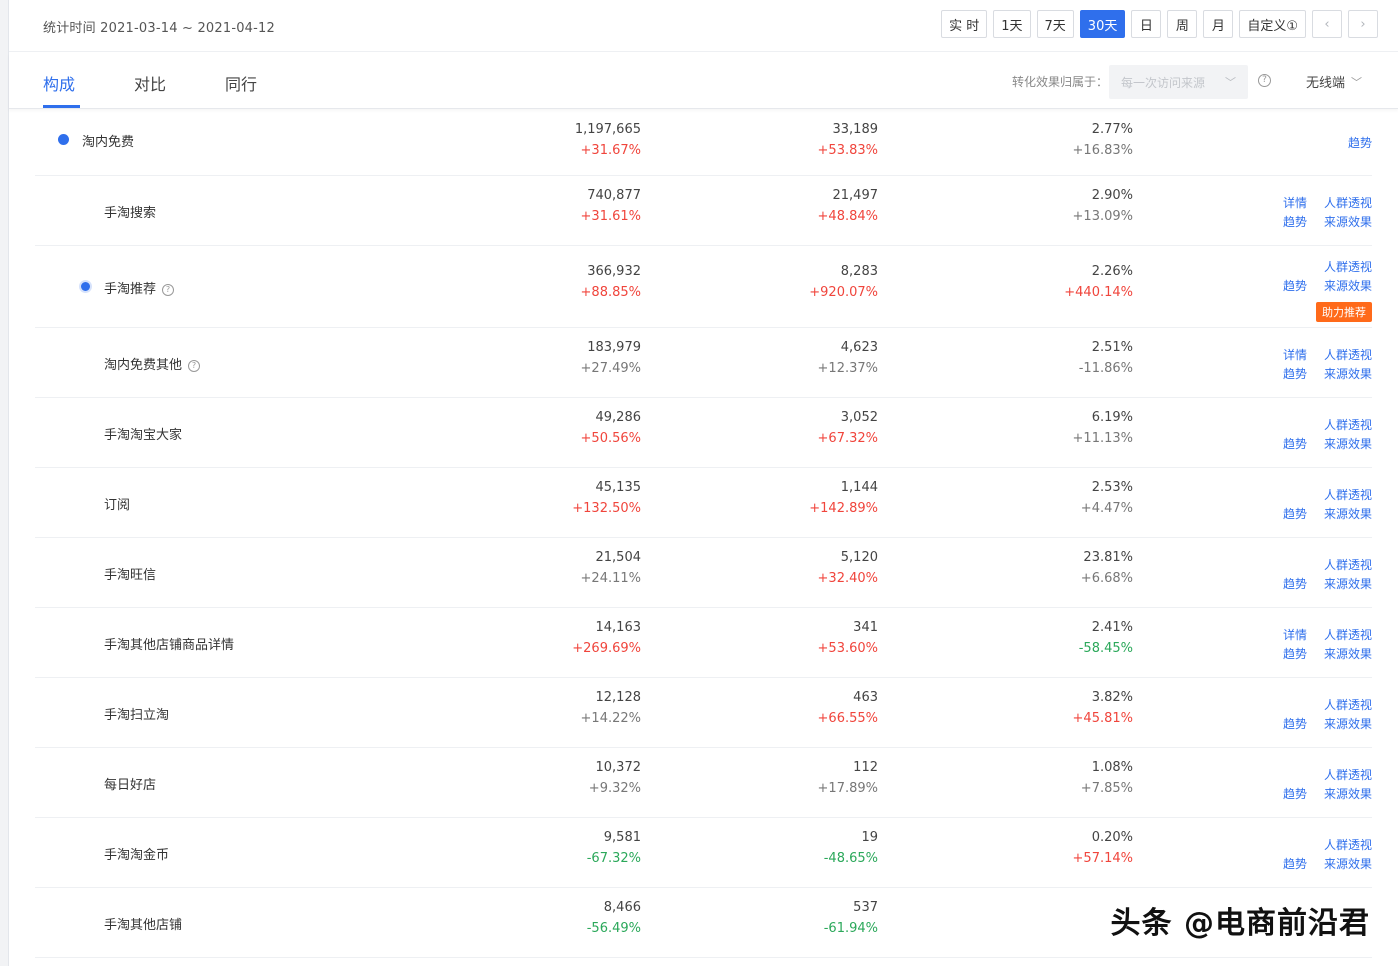 This screenshot has width=1398, height=966. Describe the element at coordinates (130, 211) in the screenshot. I see `source-name: 手淘搜索` at that location.